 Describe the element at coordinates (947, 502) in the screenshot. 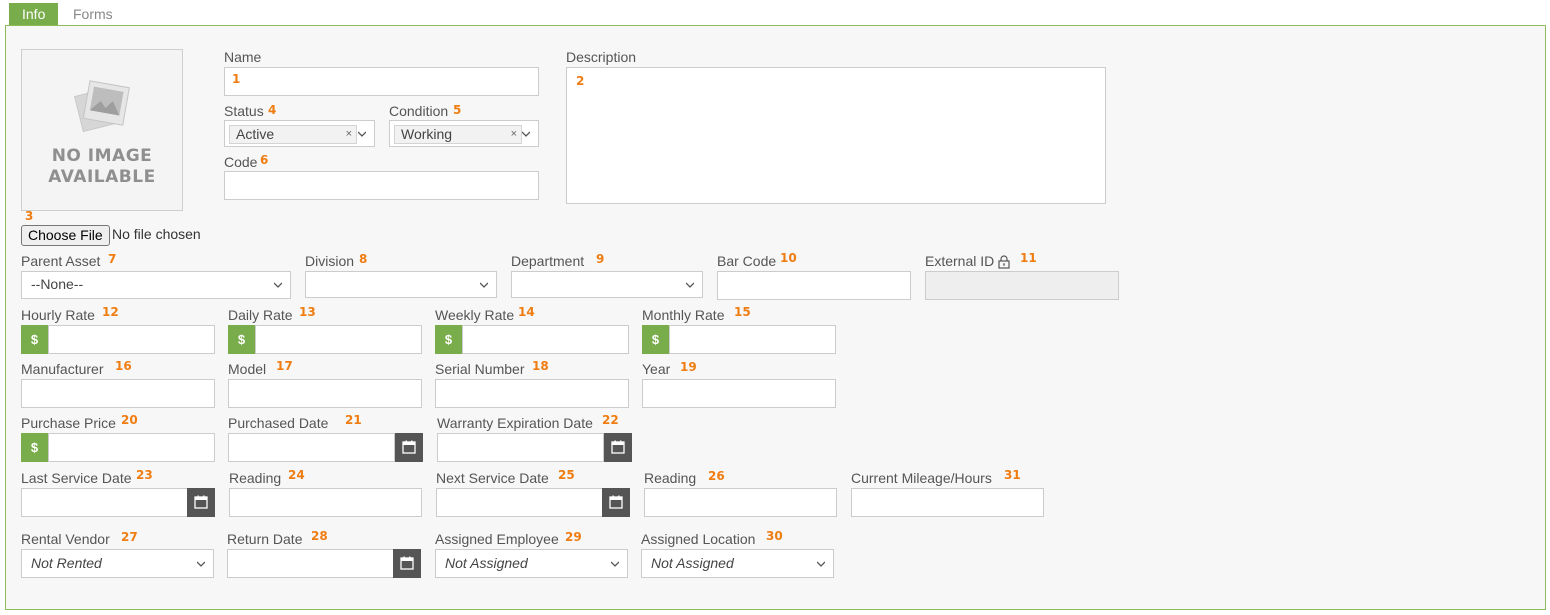

I see `current-mileage-input` at that location.